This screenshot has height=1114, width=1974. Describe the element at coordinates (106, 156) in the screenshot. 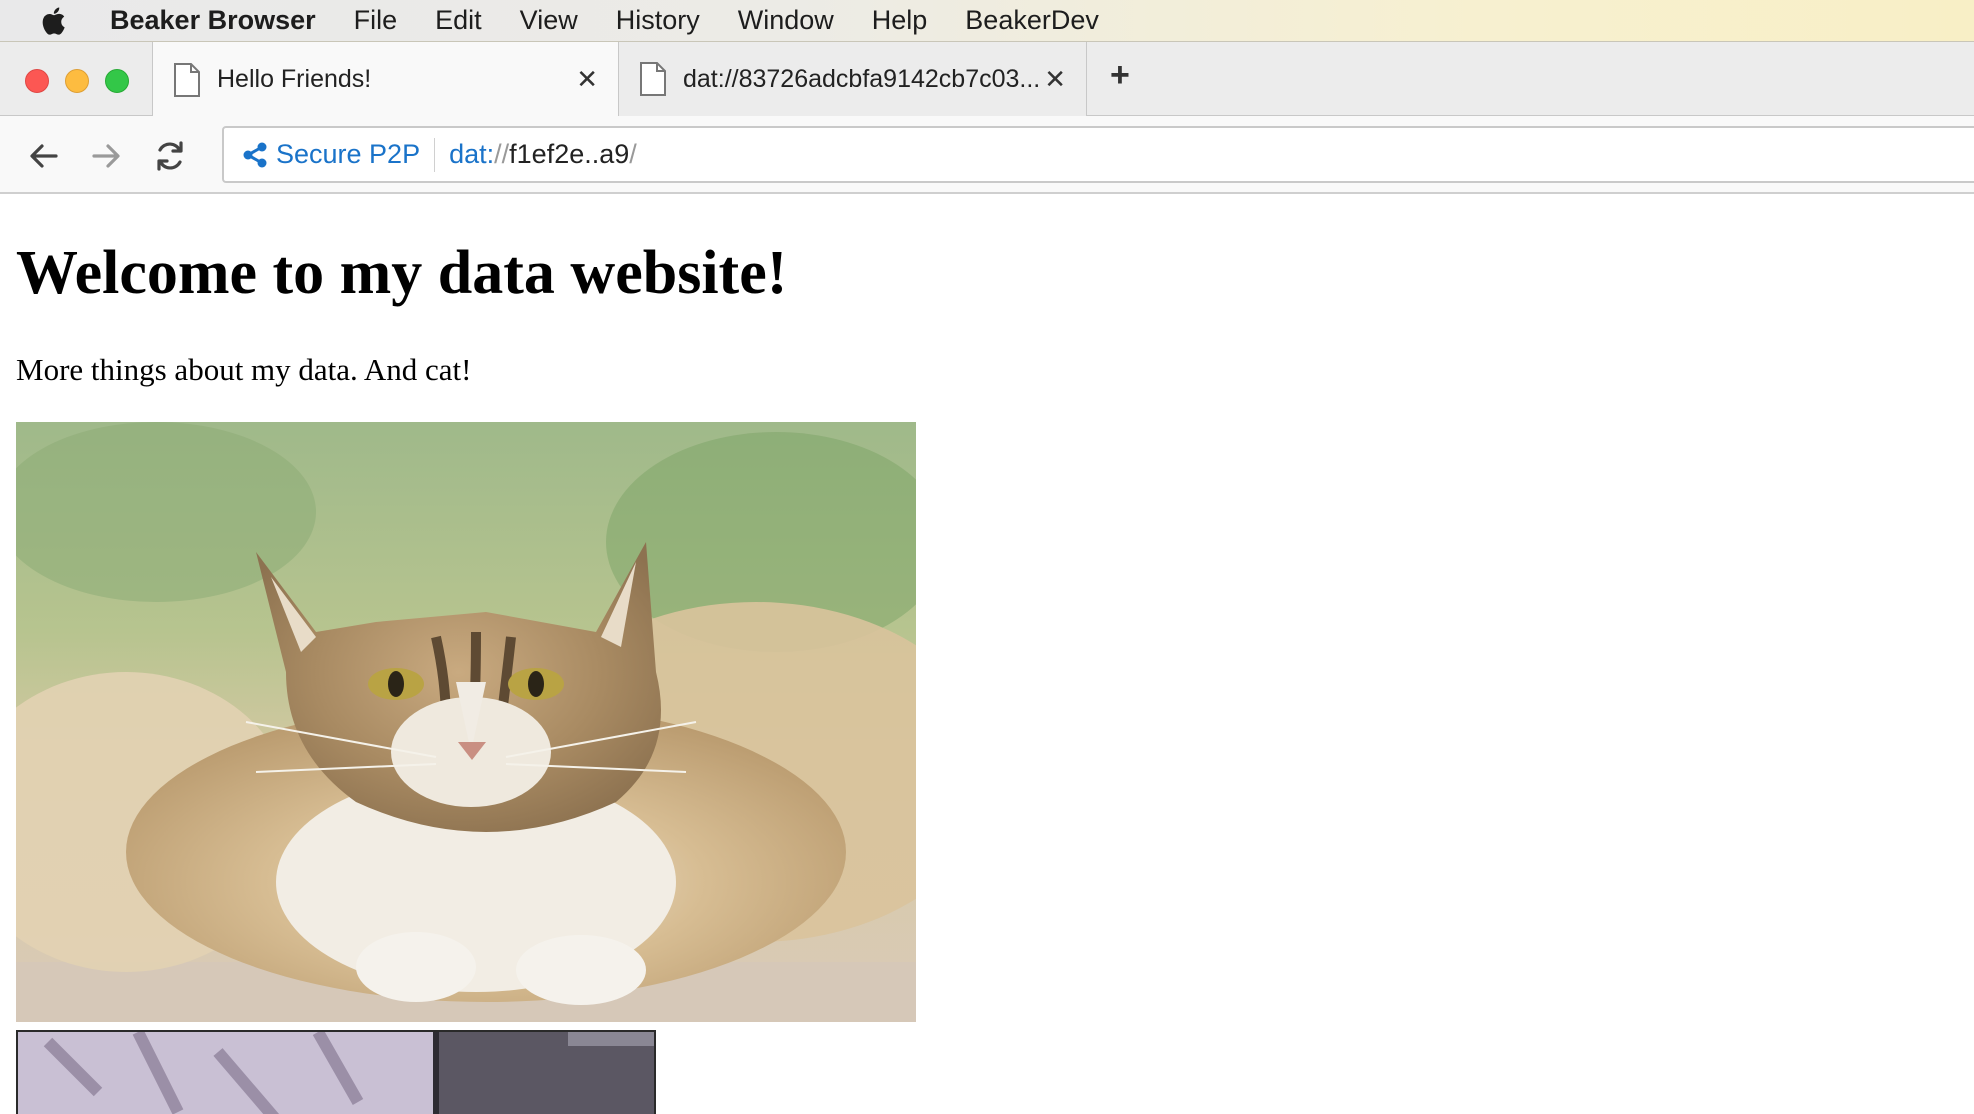

I see `forward-arrow-icon` at that location.